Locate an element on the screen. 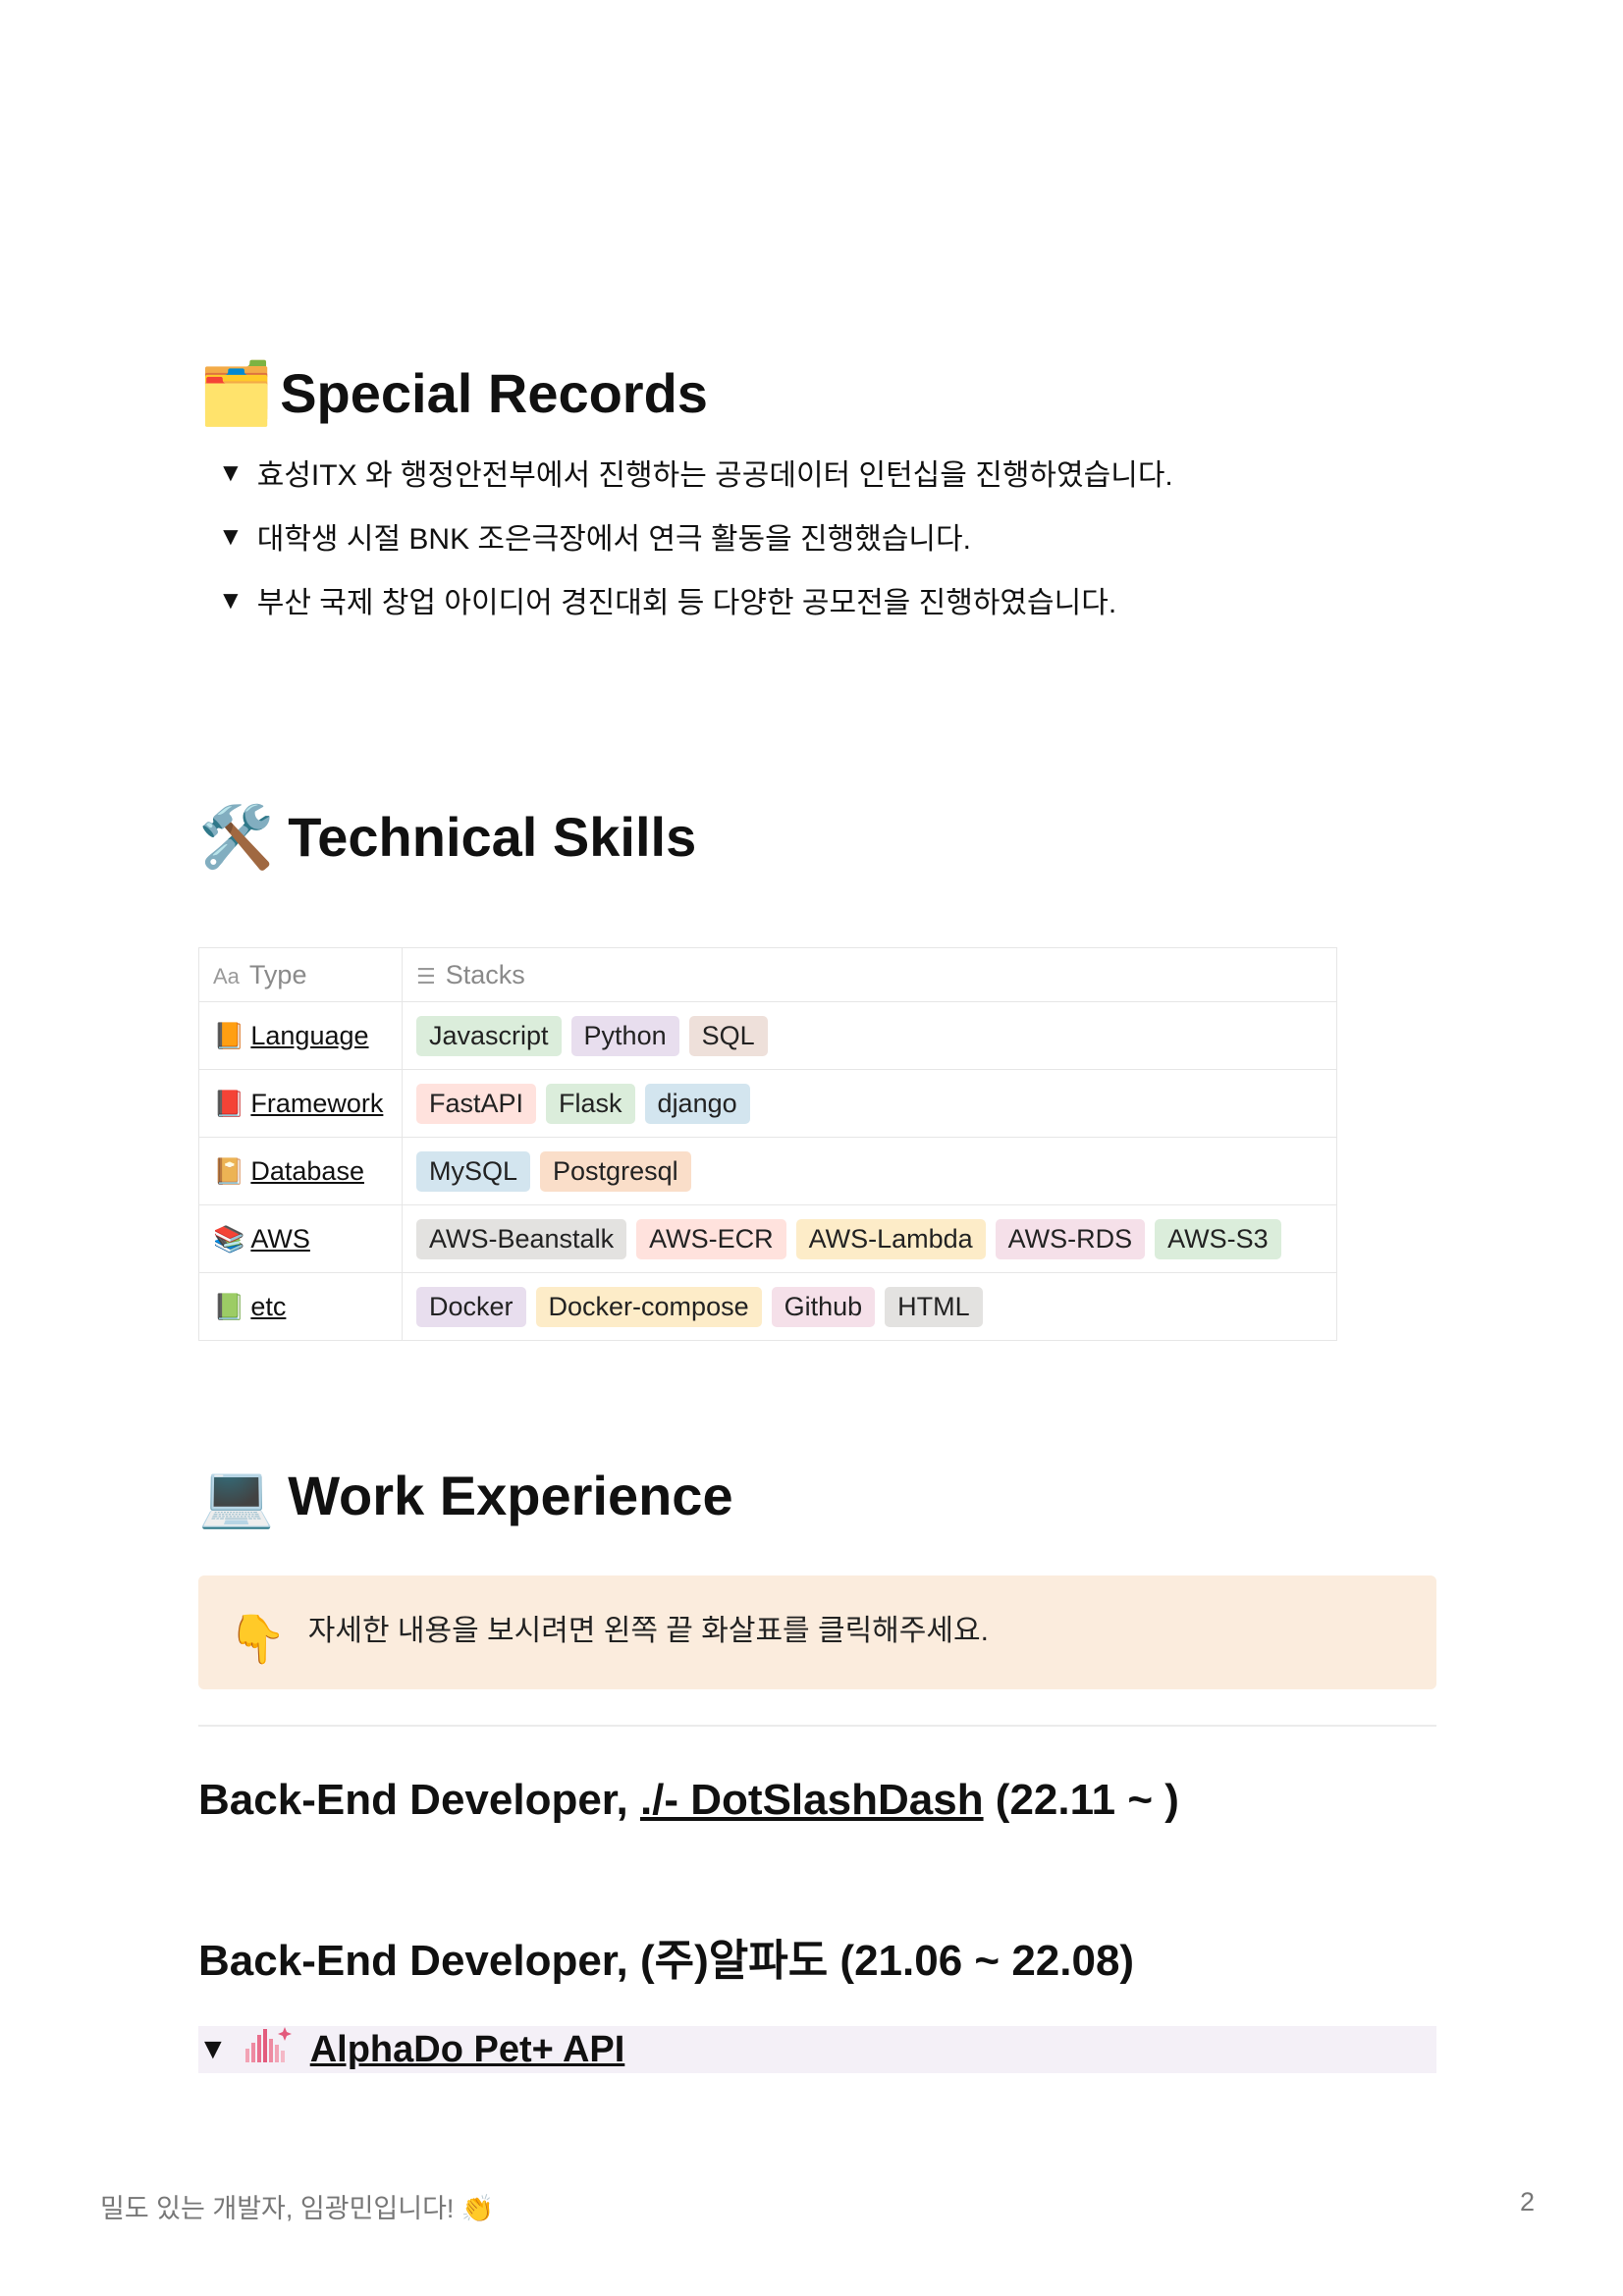  page-number: 2 is located at coordinates (1528, 2201).